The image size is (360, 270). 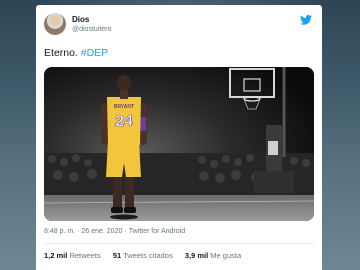 I want to click on tweet-date: 26 ene. 2020, so click(x=101, y=231).